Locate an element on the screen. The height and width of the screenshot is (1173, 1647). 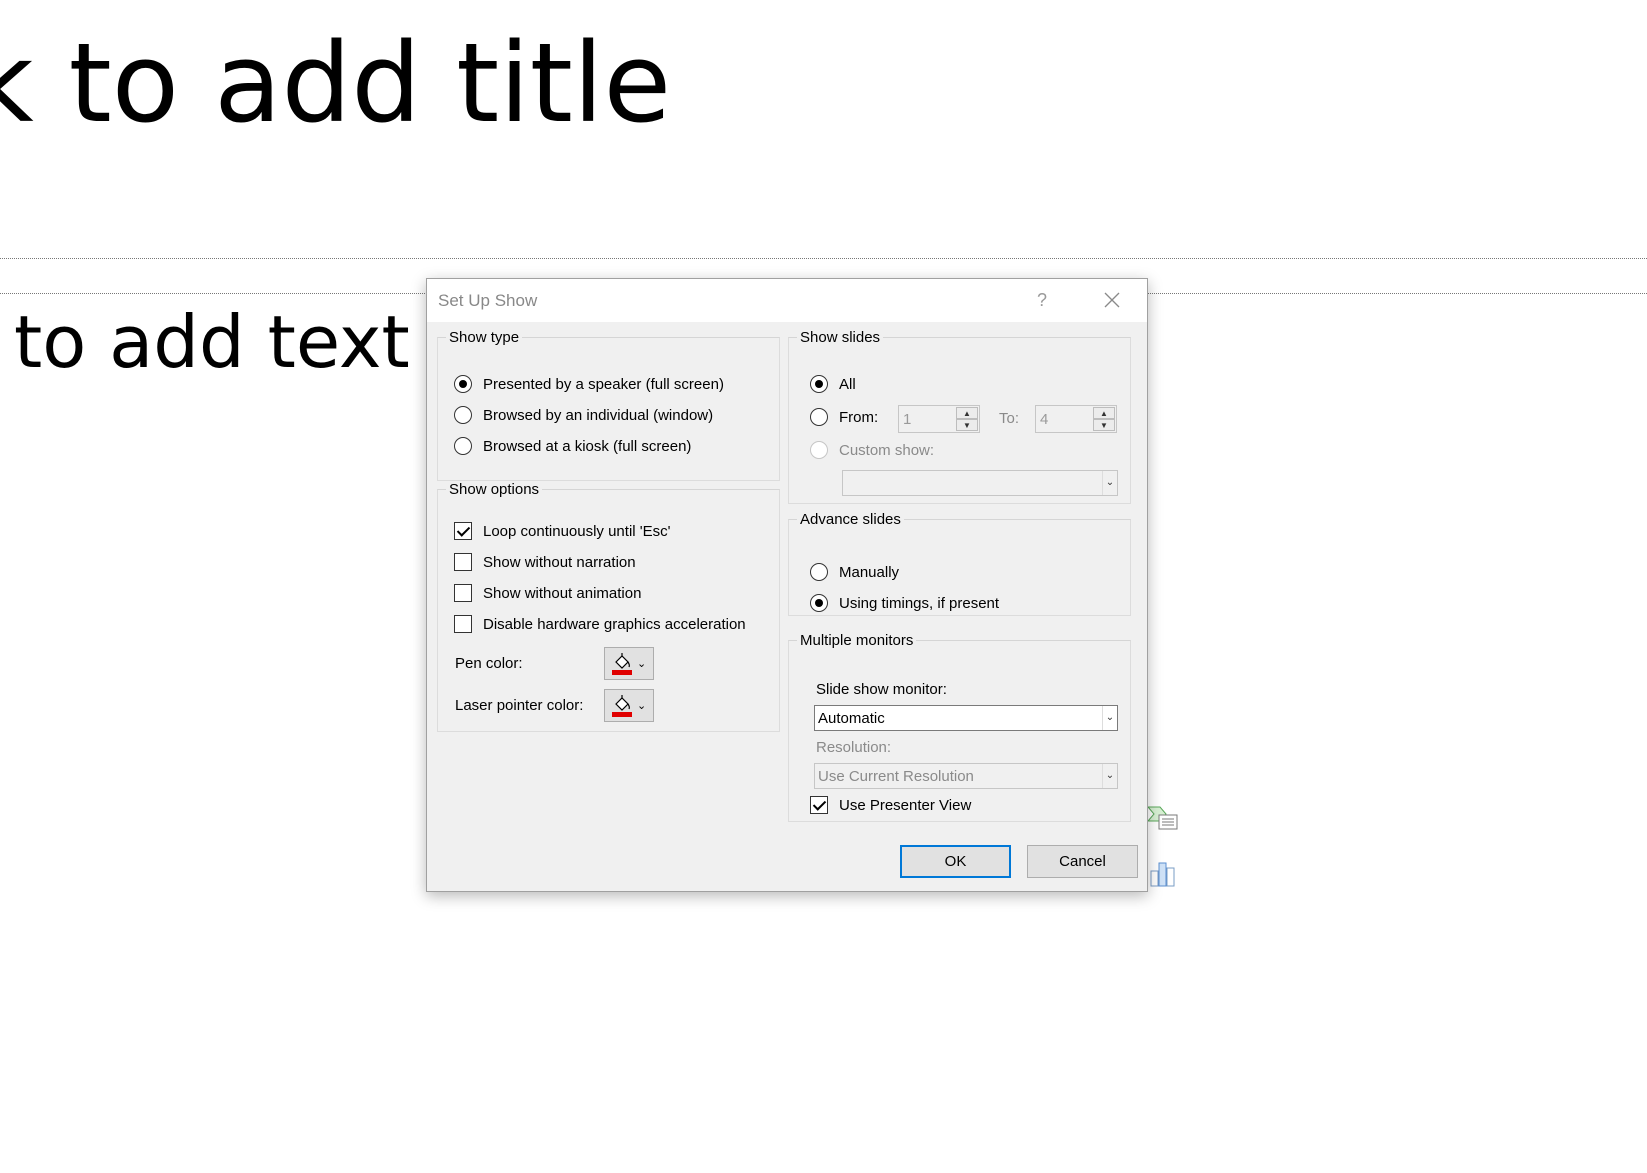
show-slides-legend: Show slides is located at coordinates (840, 337).